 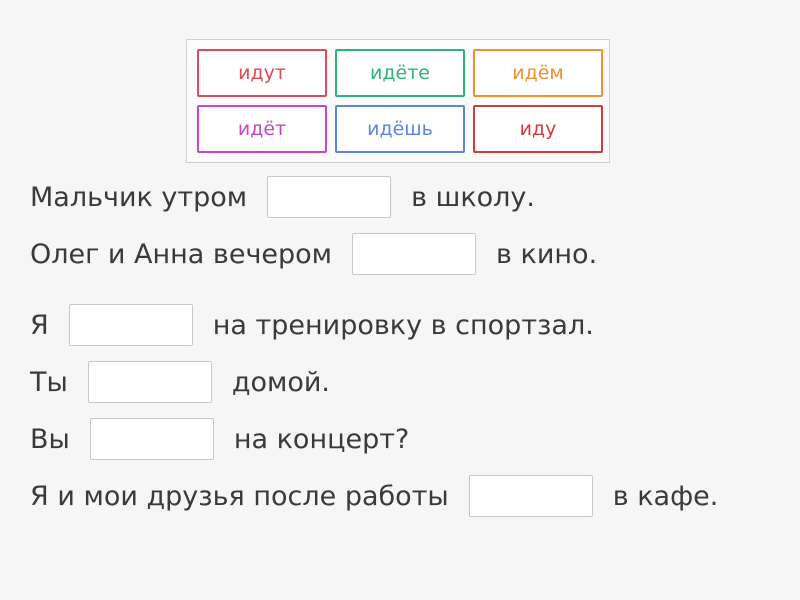 I want to click on sentence-text-after: на тренировку в спортзал., so click(x=403, y=325).